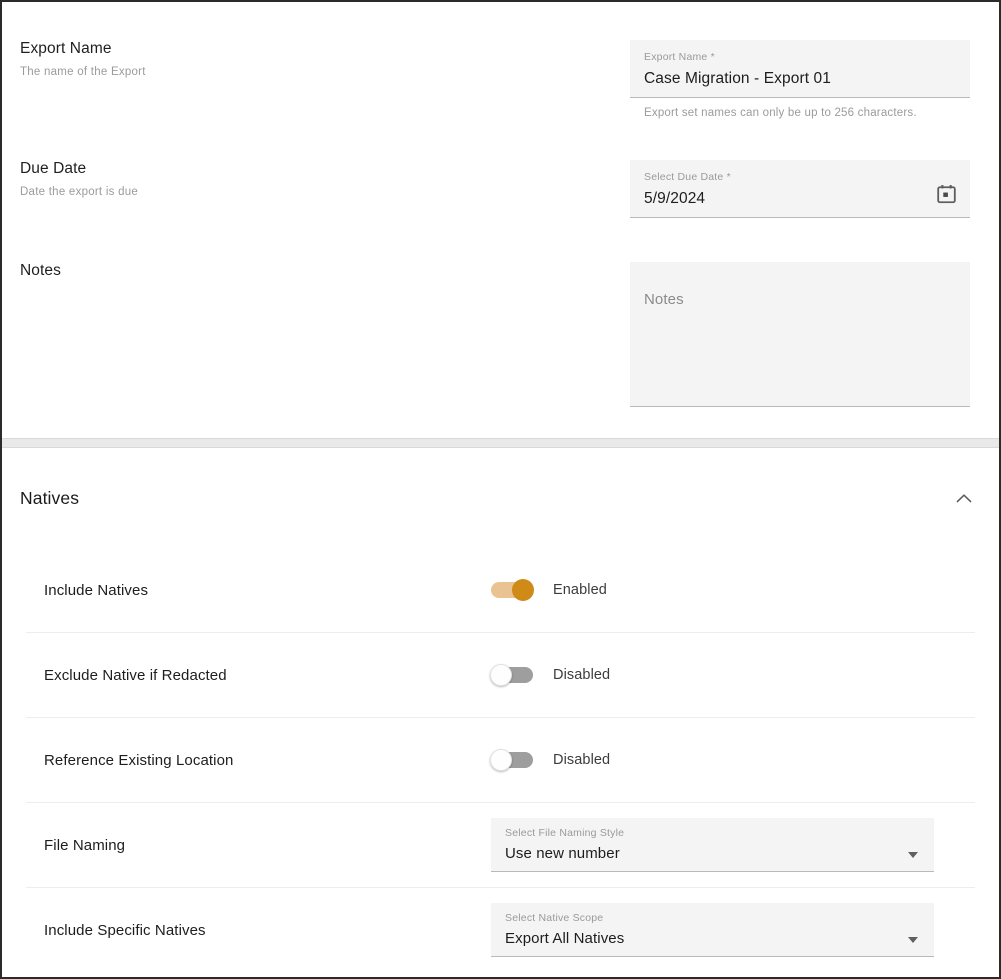 The height and width of the screenshot is (979, 1001). Describe the element at coordinates (562, 853) in the screenshot. I see `file-naming-value: Use new number` at that location.